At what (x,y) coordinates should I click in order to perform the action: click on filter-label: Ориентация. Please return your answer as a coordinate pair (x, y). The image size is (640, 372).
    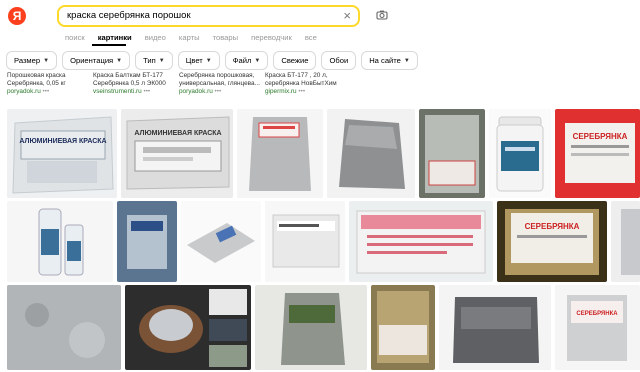
    Looking at the image, I should click on (92, 60).